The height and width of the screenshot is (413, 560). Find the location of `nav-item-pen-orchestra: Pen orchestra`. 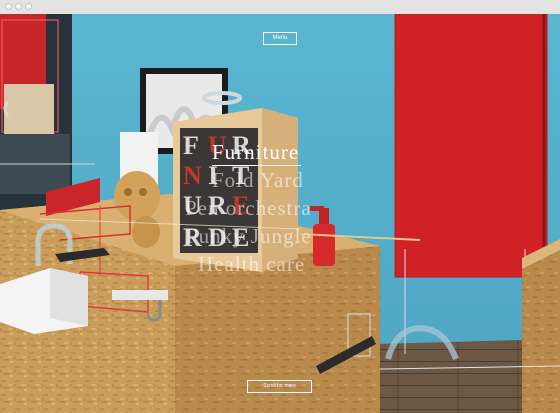

nav-item-pen-orchestra: Pen orchestra is located at coordinates (248, 208).